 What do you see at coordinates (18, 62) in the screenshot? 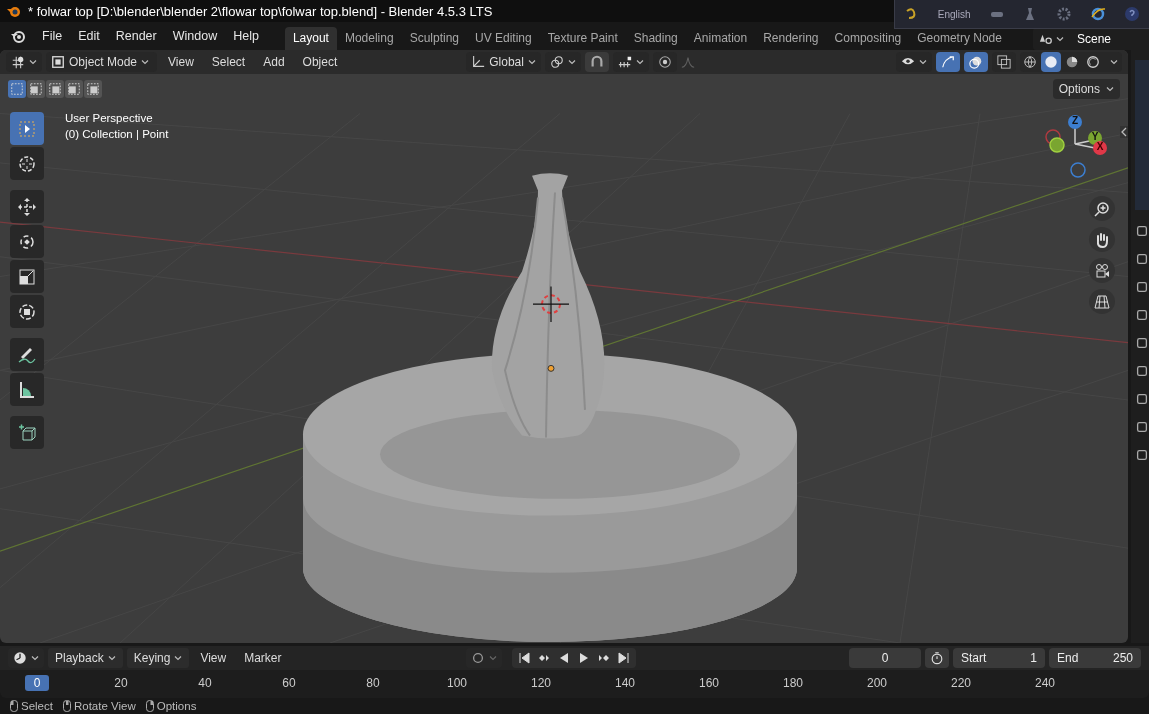
I see `grid-icon` at bounding box center [18, 62].